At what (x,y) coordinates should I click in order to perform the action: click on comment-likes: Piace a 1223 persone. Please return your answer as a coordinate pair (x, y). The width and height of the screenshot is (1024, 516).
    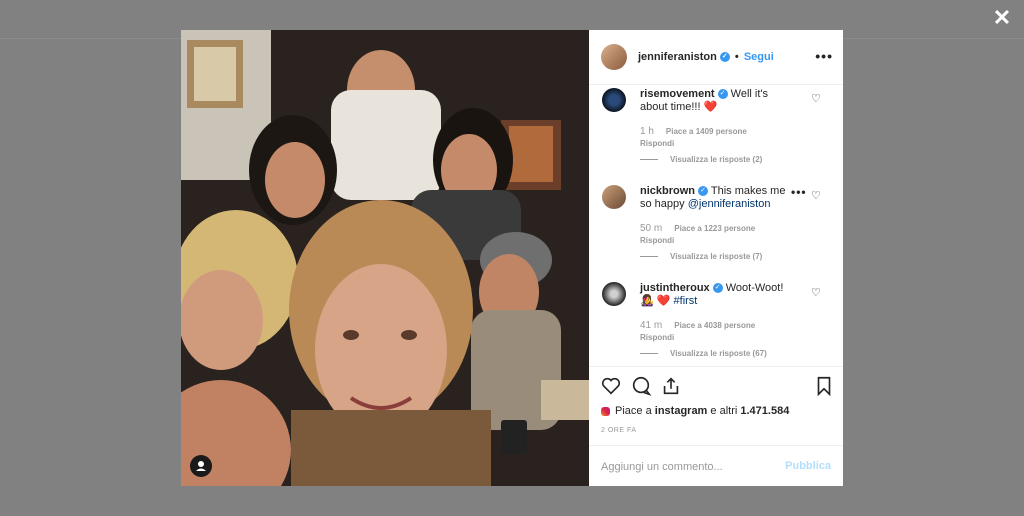
    Looking at the image, I should click on (714, 228).